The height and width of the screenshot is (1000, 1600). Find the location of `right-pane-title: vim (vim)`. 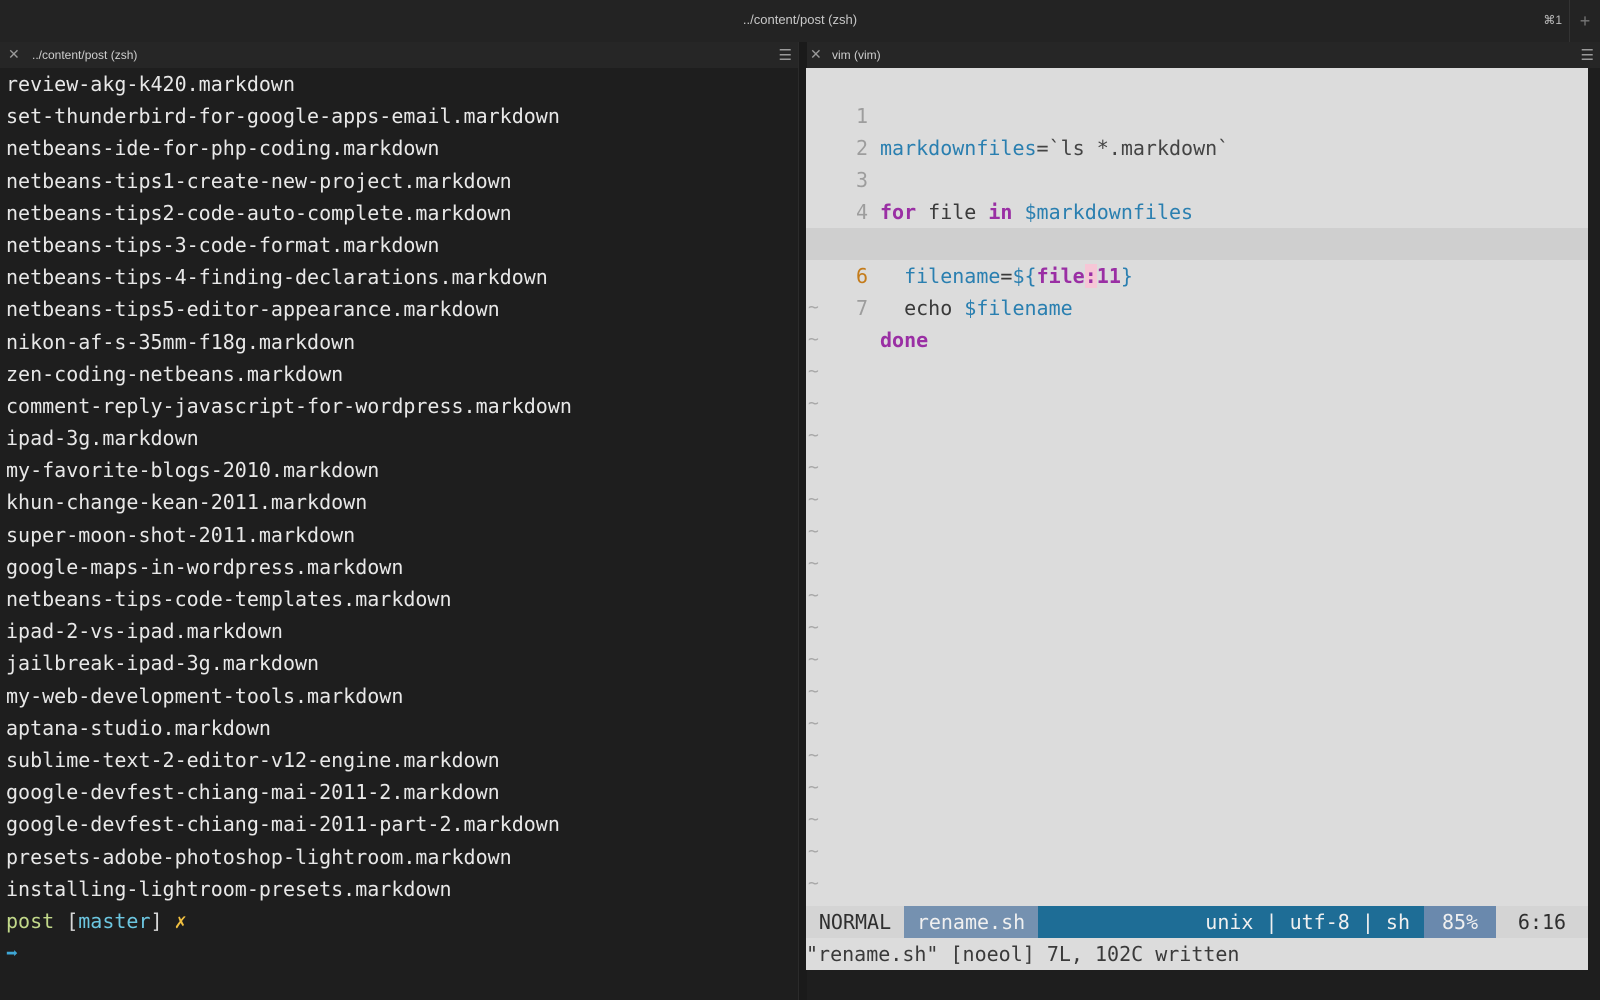

right-pane-title: vim (vim) is located at coordinates (856, 55).